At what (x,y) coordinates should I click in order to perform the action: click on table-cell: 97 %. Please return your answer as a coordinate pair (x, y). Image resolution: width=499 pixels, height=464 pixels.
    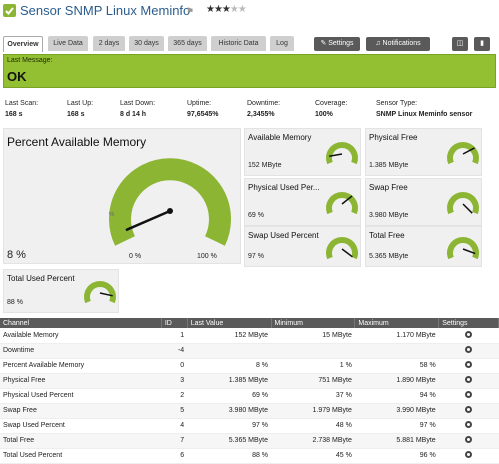
    Looking at the image, I should click on (396, 426).